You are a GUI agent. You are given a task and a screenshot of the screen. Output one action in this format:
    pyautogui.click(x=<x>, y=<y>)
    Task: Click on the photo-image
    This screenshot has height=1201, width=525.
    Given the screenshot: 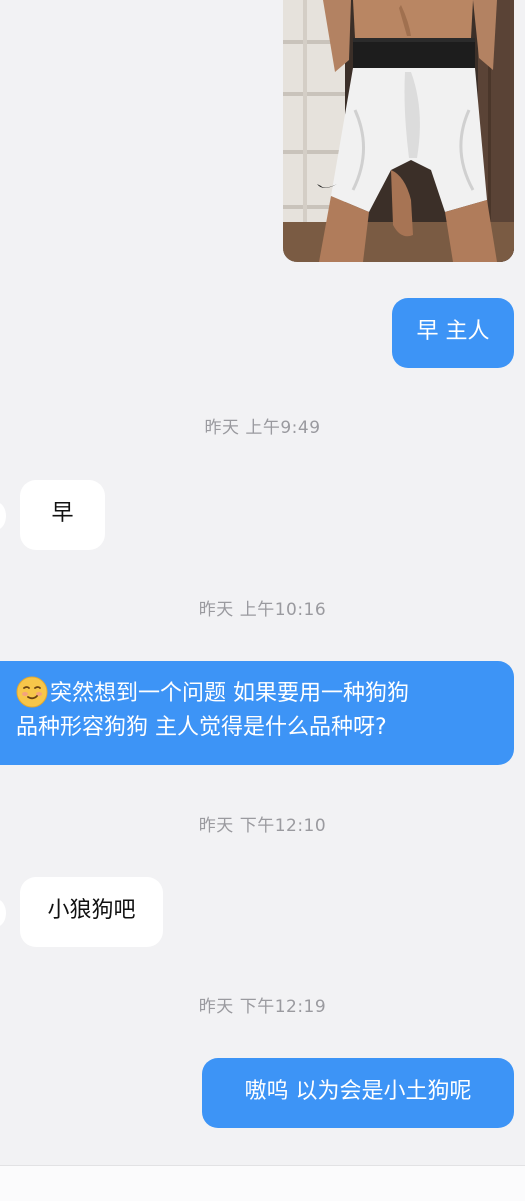 What is the action you would take?
    pyautogui.click(x=398, y=131)
    